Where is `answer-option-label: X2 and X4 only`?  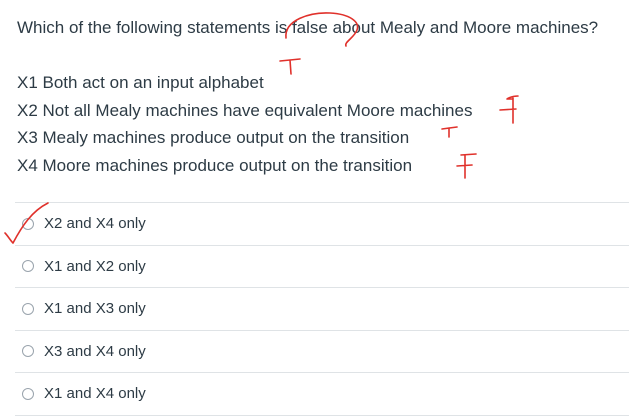 answer-option-label: X2 and X4 only is located at coordinates (95, 224).